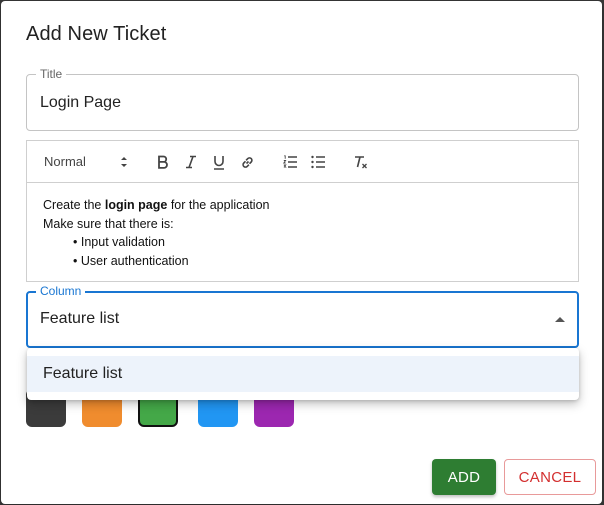 Image resolution: width=604 pixels, height=505 pixels. Describe the element at coordinates (79, 319) in the screenshot. I see `column-select-value: Feature list` at that location.